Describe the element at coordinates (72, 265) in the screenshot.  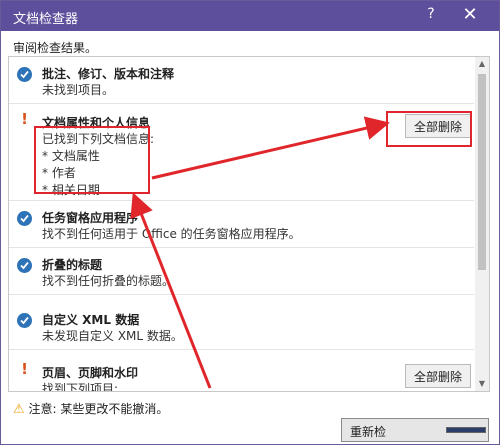
I see `item-title: 折叠的标题` at that location.